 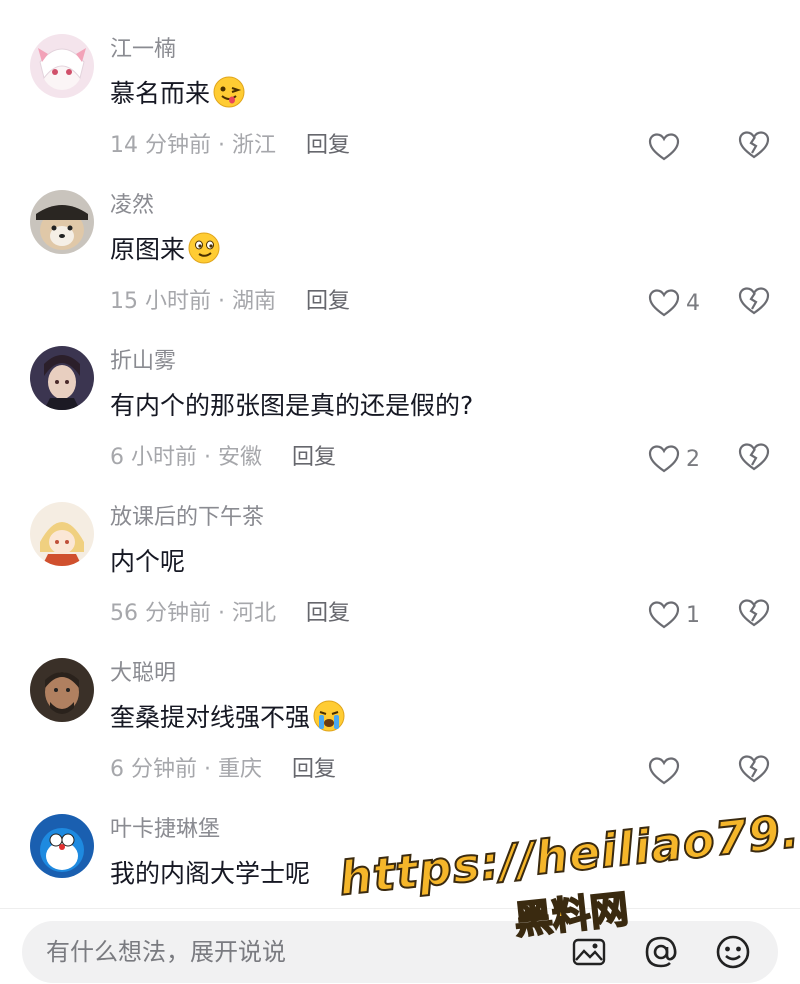 I want to click on comment-item: 叶卡捷琳堡 我的内阁大学士呢, so click(x=400, y=861).